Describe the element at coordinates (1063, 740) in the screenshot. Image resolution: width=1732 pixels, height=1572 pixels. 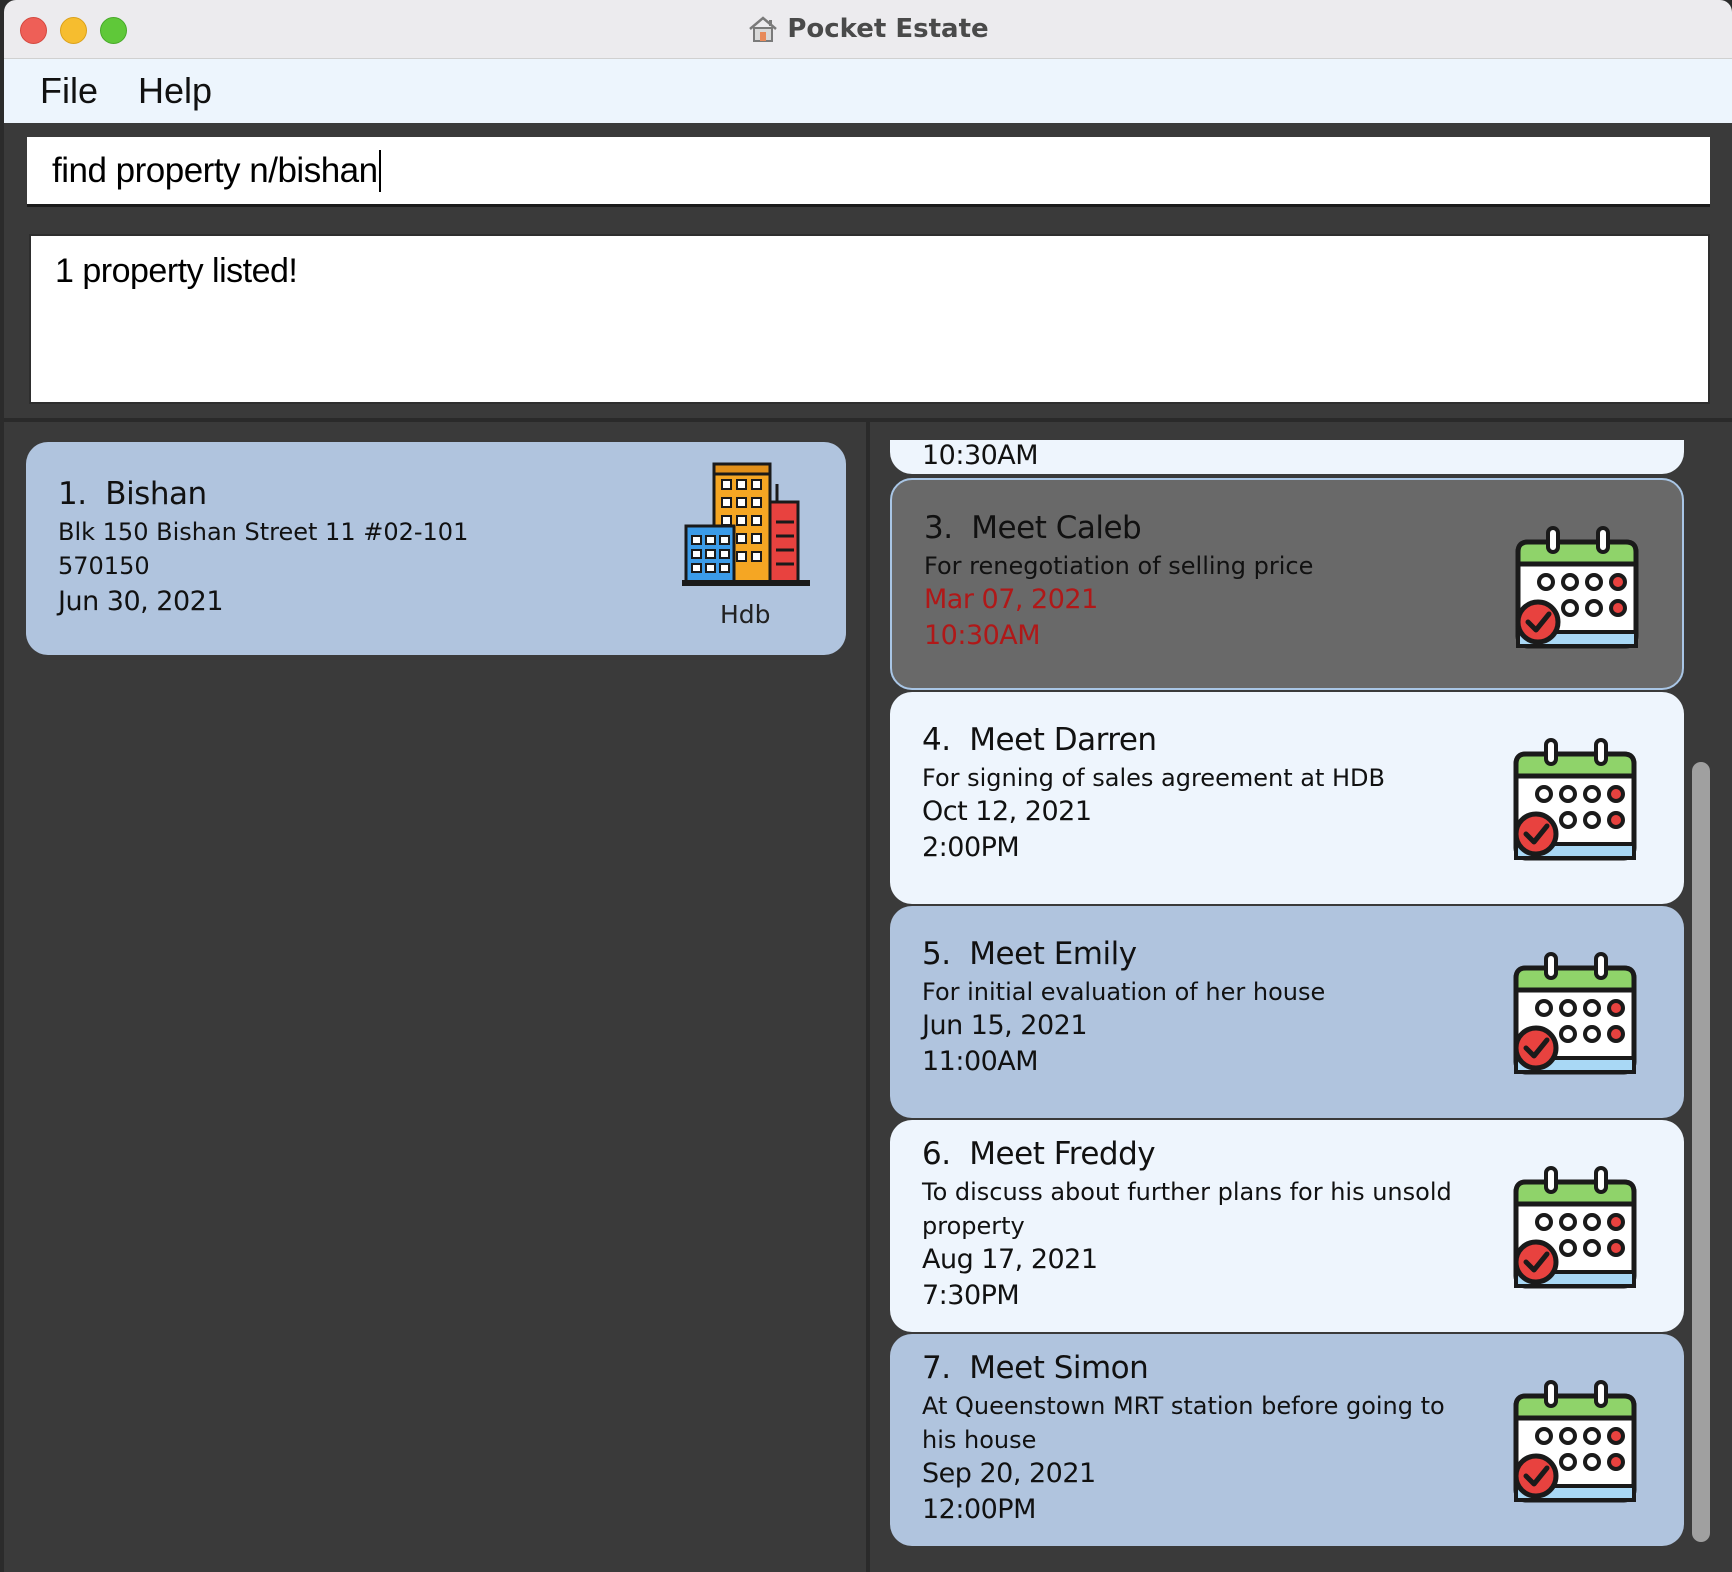
I see `appointment-name: Meet Darren` at that location.